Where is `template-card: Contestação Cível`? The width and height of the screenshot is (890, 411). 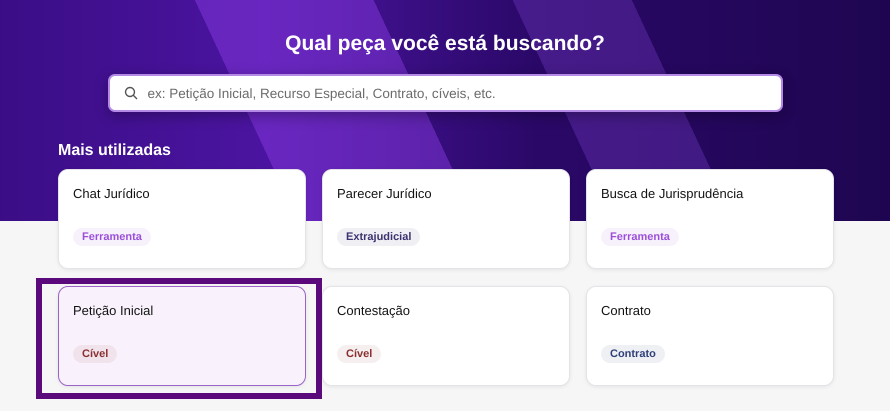 template-card: Contestação Cível is located at coordinates (446, 336).